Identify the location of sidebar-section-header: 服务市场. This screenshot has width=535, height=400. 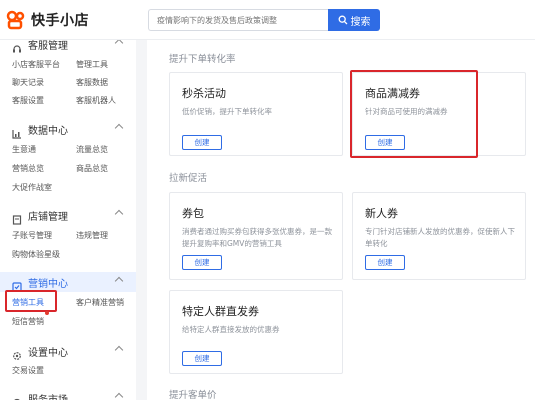
(68, 394).